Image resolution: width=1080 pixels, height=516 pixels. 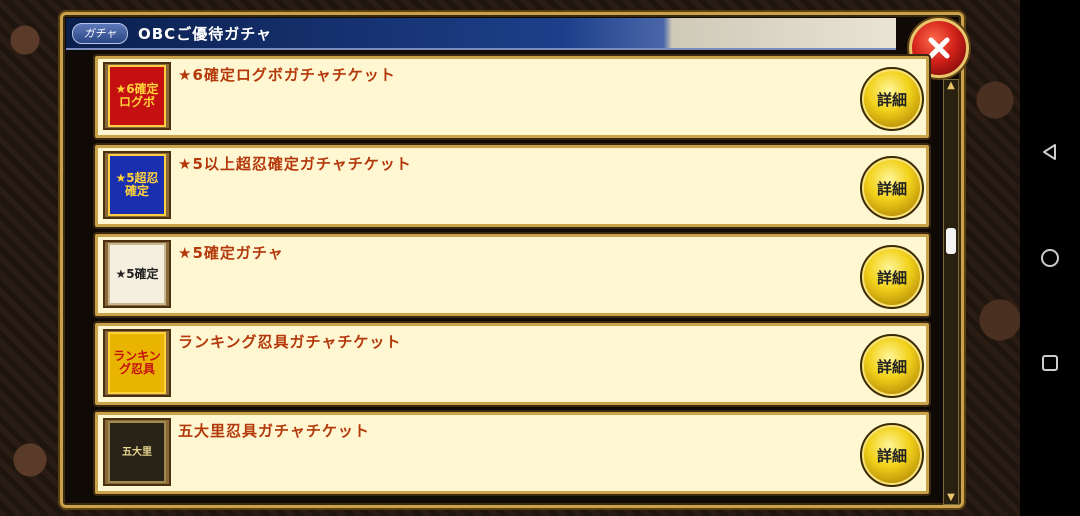 What do you see at coordinates (512, 186) in the screenshot?
I see `list-item: ★5超忍確定 ★5以上超忍確定ガチャチケット 詳細` at bounding box center [512, 186].